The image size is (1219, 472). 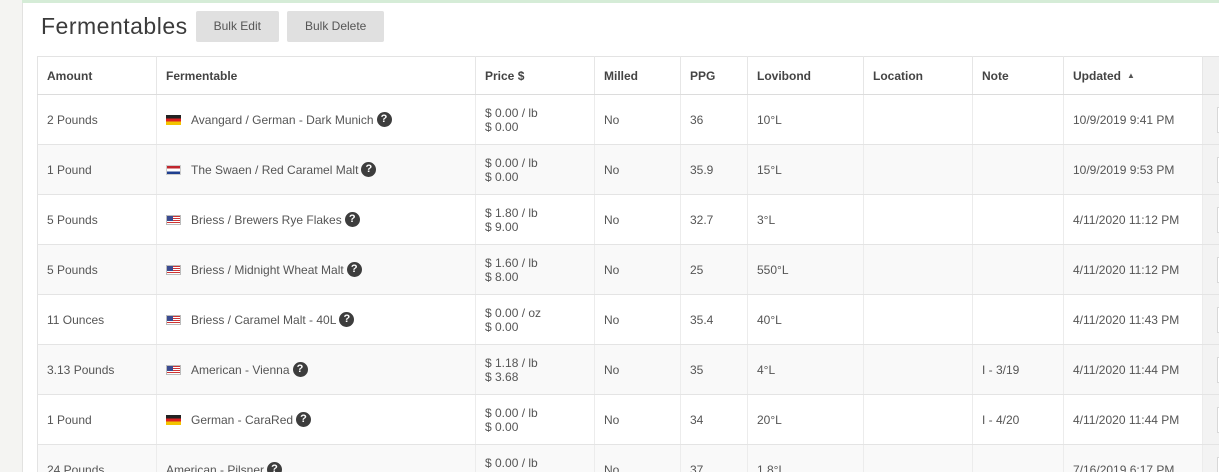 What do you see at coordinates (316, 419) in the screenshot?
I see `cell-fermentable: German - CaraRed?` at bounding box center [316, 419].